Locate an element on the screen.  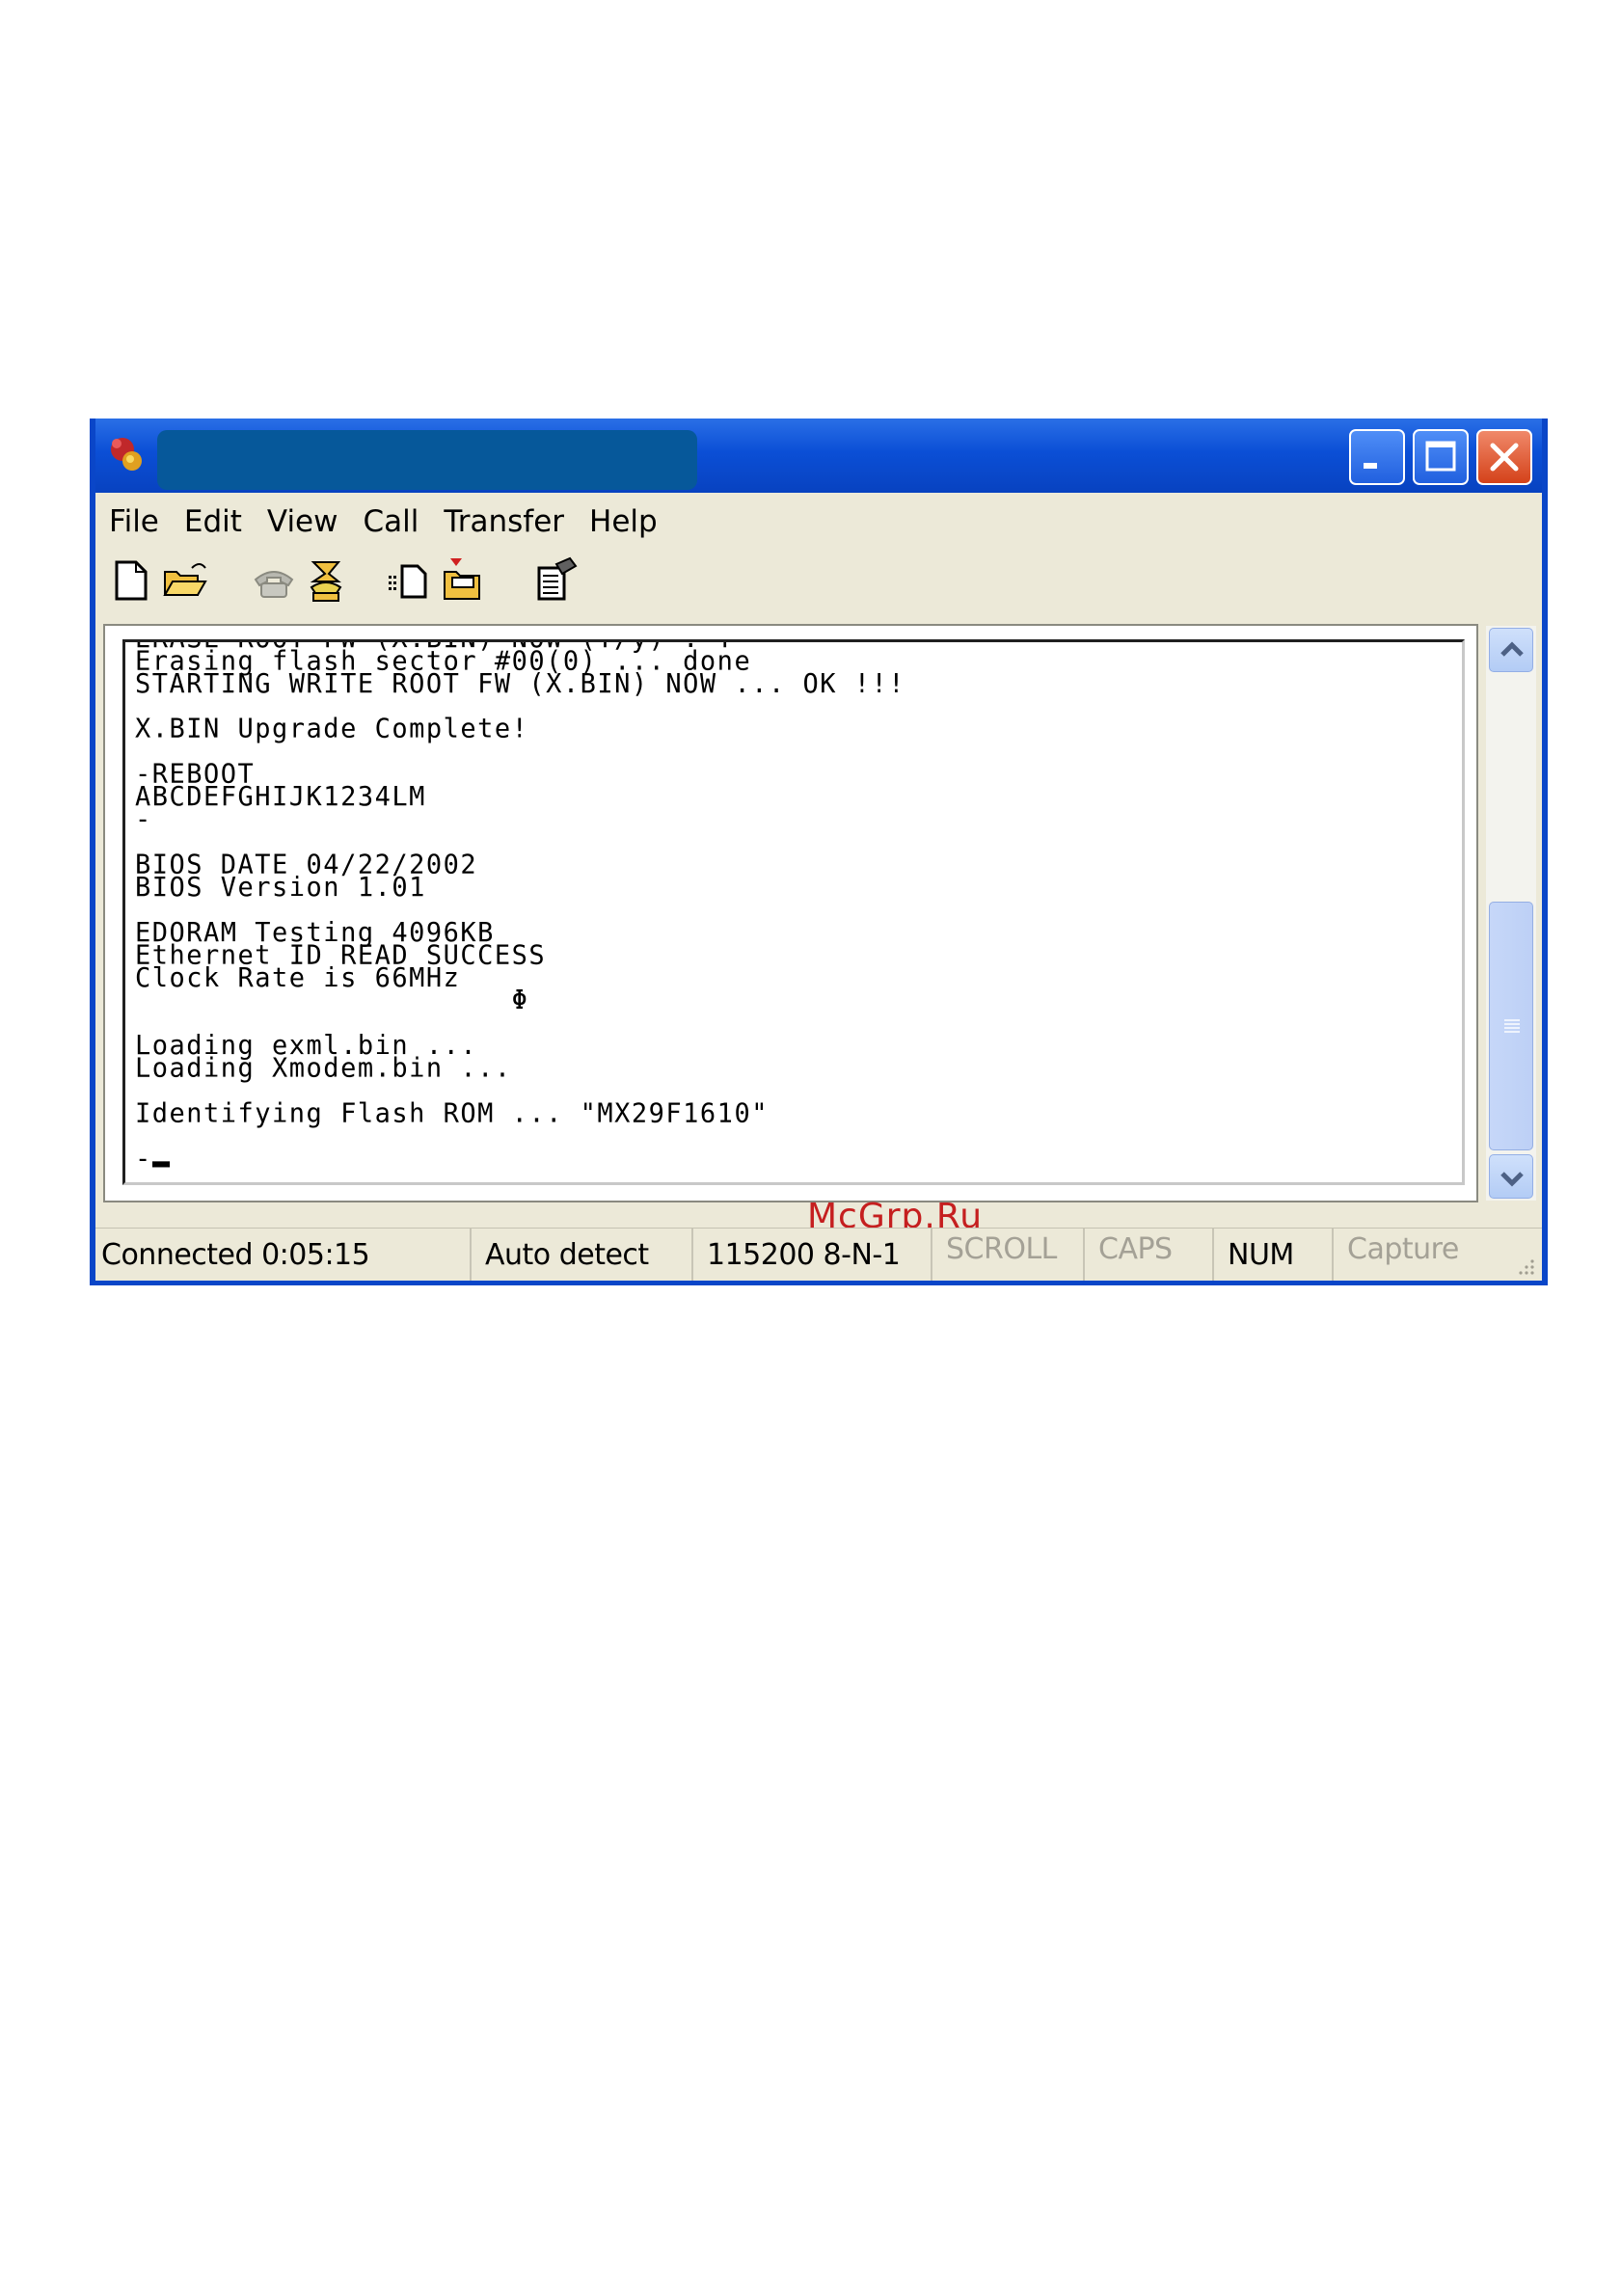
close-button is located at coordinates (1504, 457).